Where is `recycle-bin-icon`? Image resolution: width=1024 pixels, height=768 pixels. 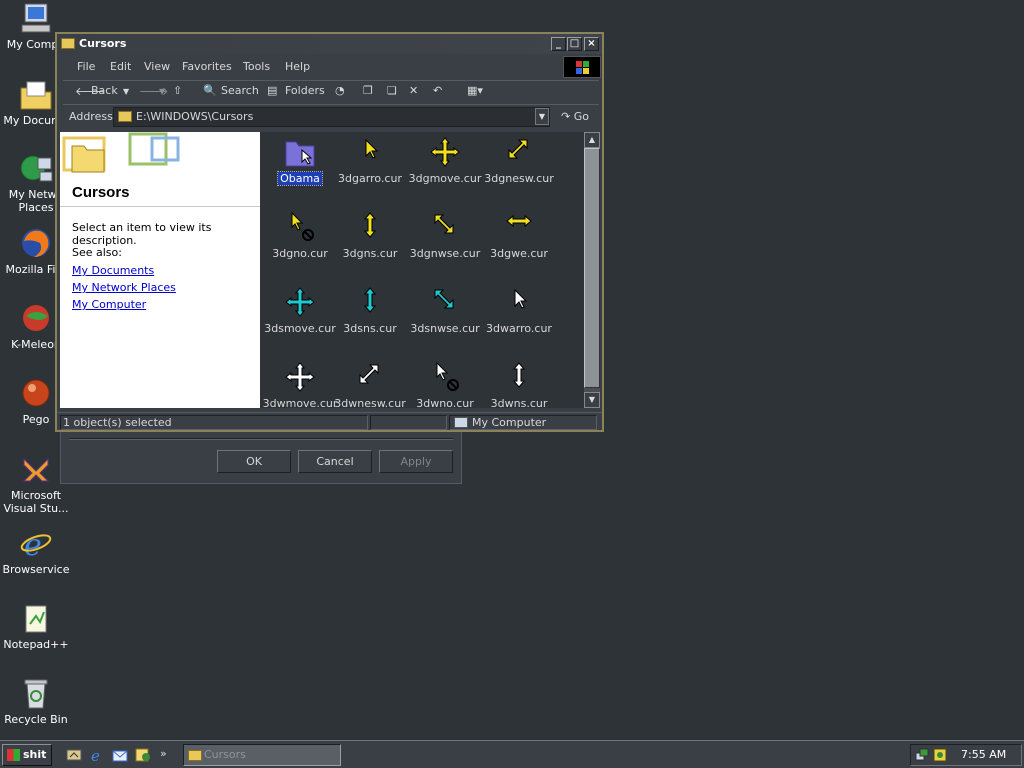 recycle-bin-icon is located at coordinates (36, 694).